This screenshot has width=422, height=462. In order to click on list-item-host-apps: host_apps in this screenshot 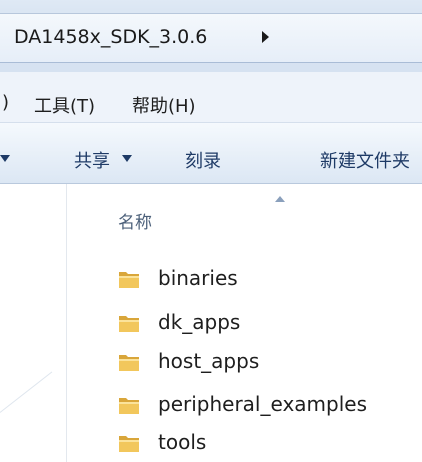, I will do `click(260, 362)`.